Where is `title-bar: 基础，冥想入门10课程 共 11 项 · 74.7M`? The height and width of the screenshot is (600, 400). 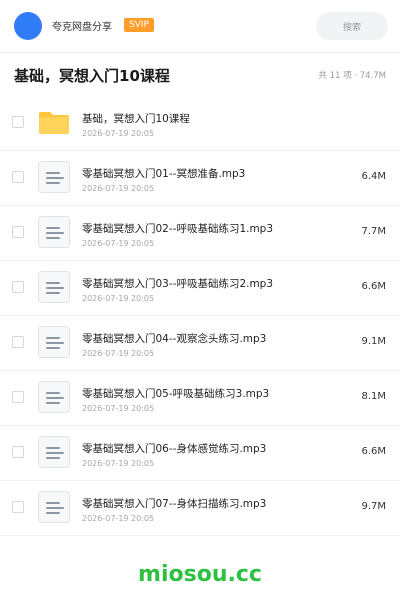 title-bar: 基础，冥想入门10课程 共 11 项 · 74.7M is located at coordinates (200, 74).